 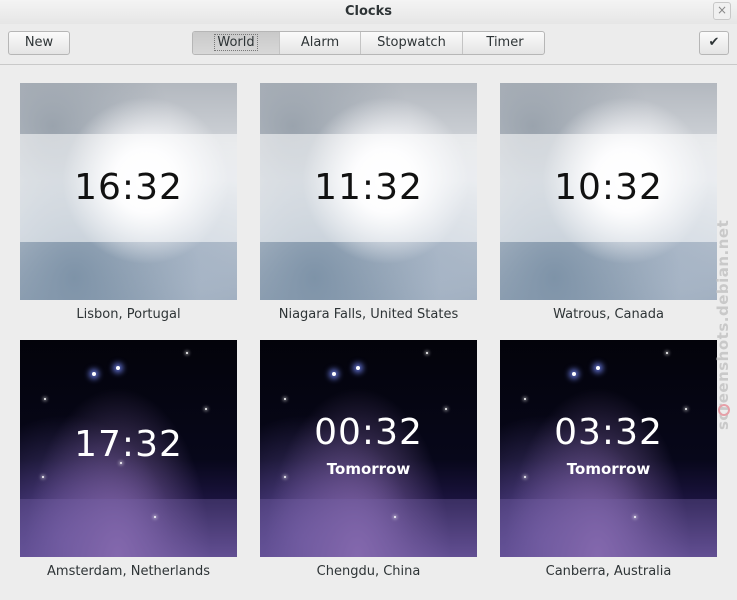 What do you see at coordinates (608, 187) in the screenshot?
I see `clock-time: 10:32` at bounding box center [608, 187].